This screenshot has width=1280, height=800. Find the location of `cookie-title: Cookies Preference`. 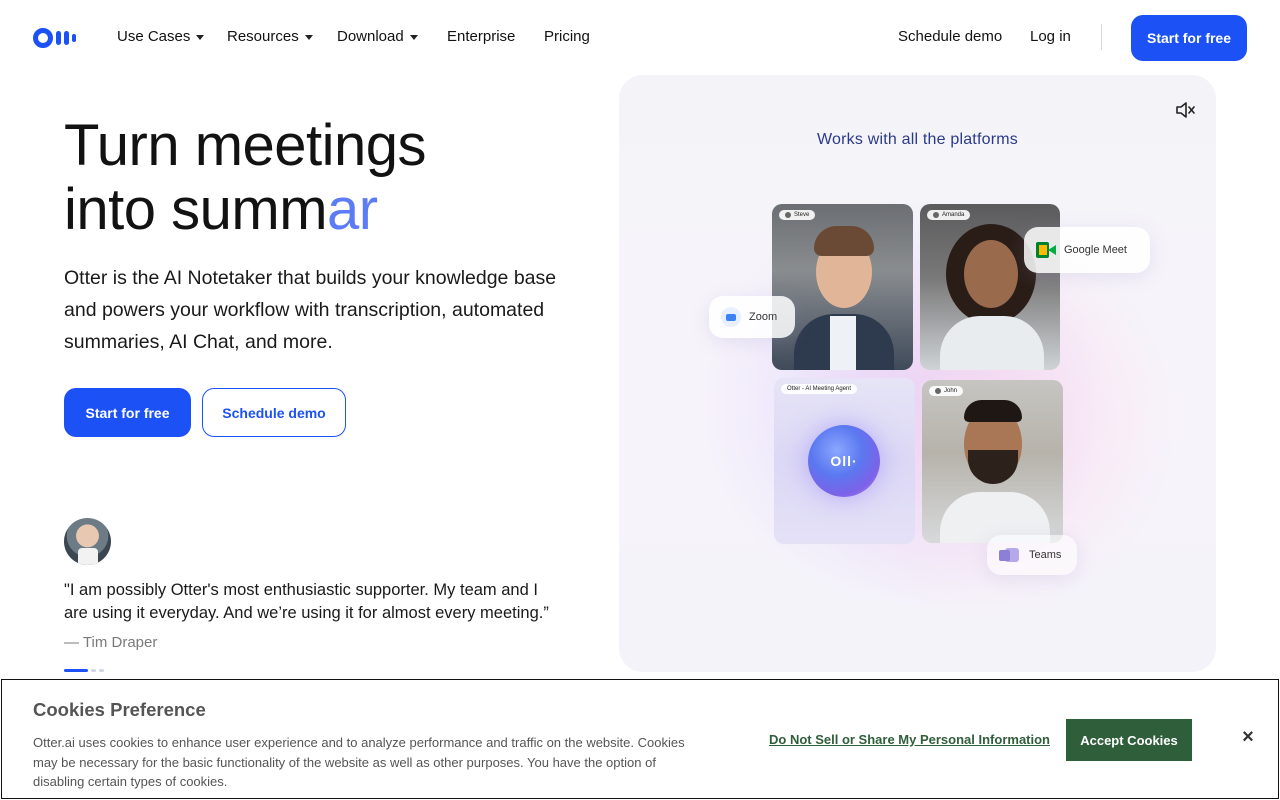

cookie-title: Cookies Preference is located at coordinates (119, 709).